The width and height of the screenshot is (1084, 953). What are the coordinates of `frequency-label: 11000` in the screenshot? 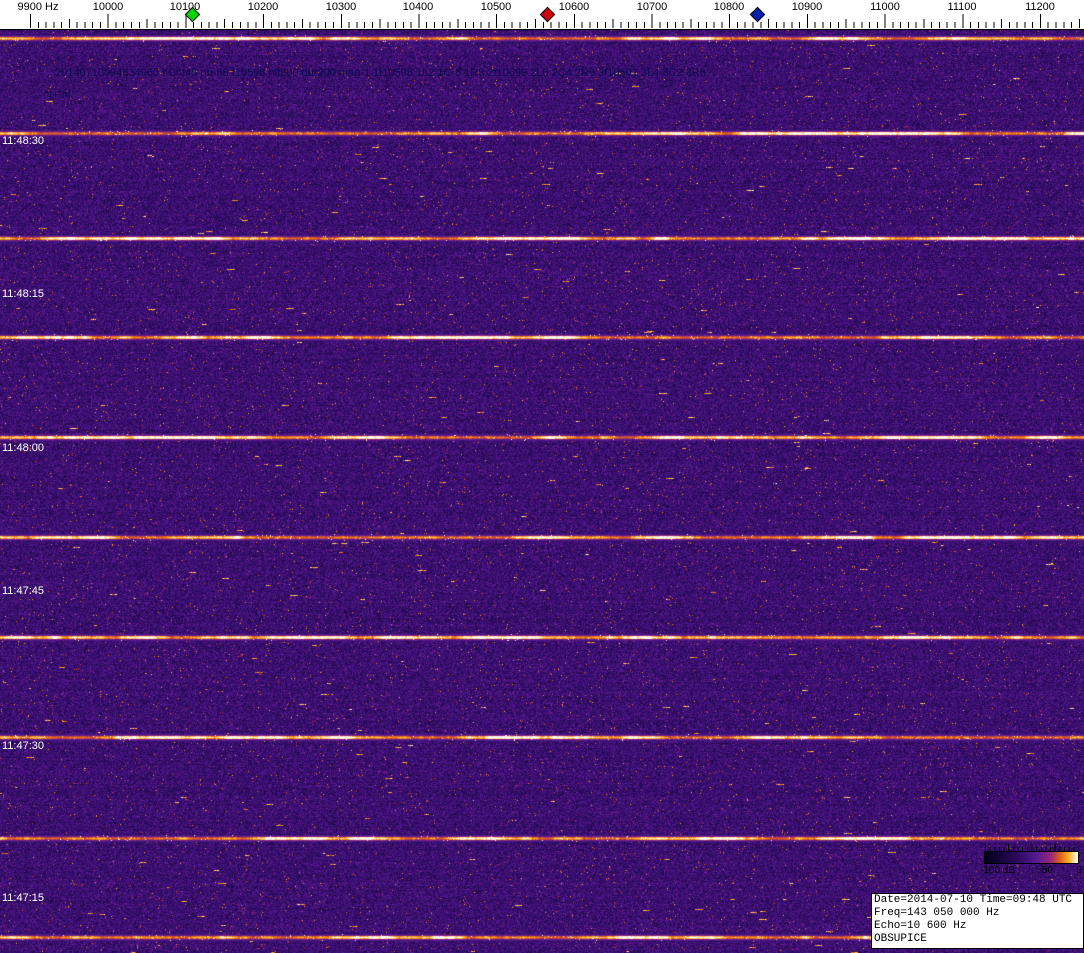 It's located at (885, 7).